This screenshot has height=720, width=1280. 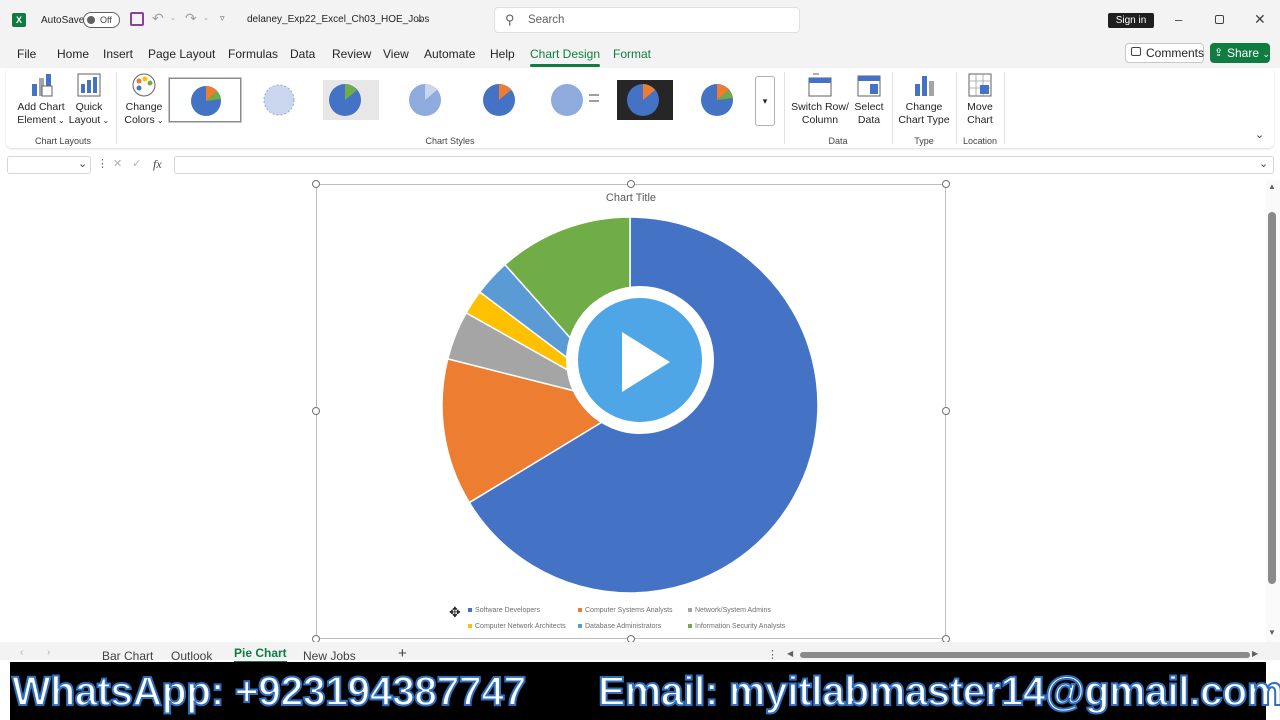 I want to click on resize-handle-top-left, so click(x=316, y=184).